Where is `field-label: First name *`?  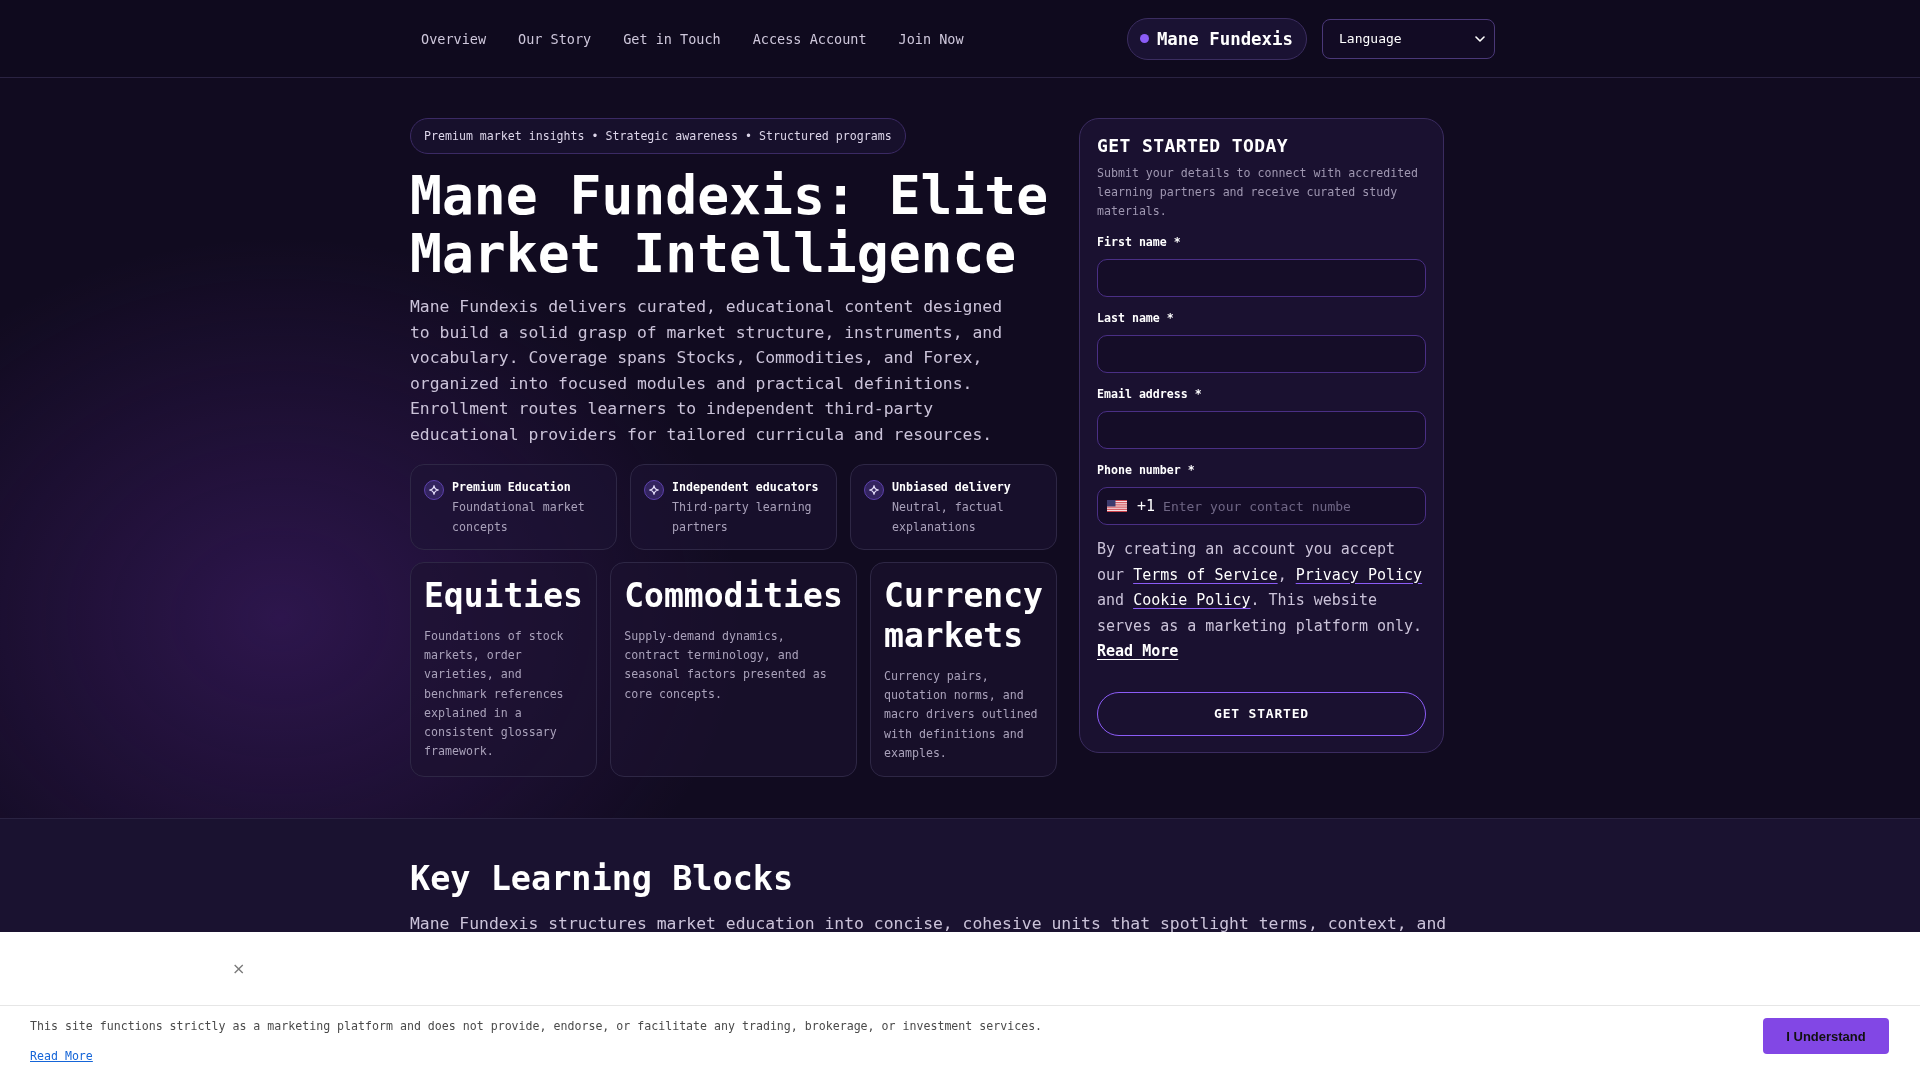
field-label: First name * is located at coordinates (1139, 242).